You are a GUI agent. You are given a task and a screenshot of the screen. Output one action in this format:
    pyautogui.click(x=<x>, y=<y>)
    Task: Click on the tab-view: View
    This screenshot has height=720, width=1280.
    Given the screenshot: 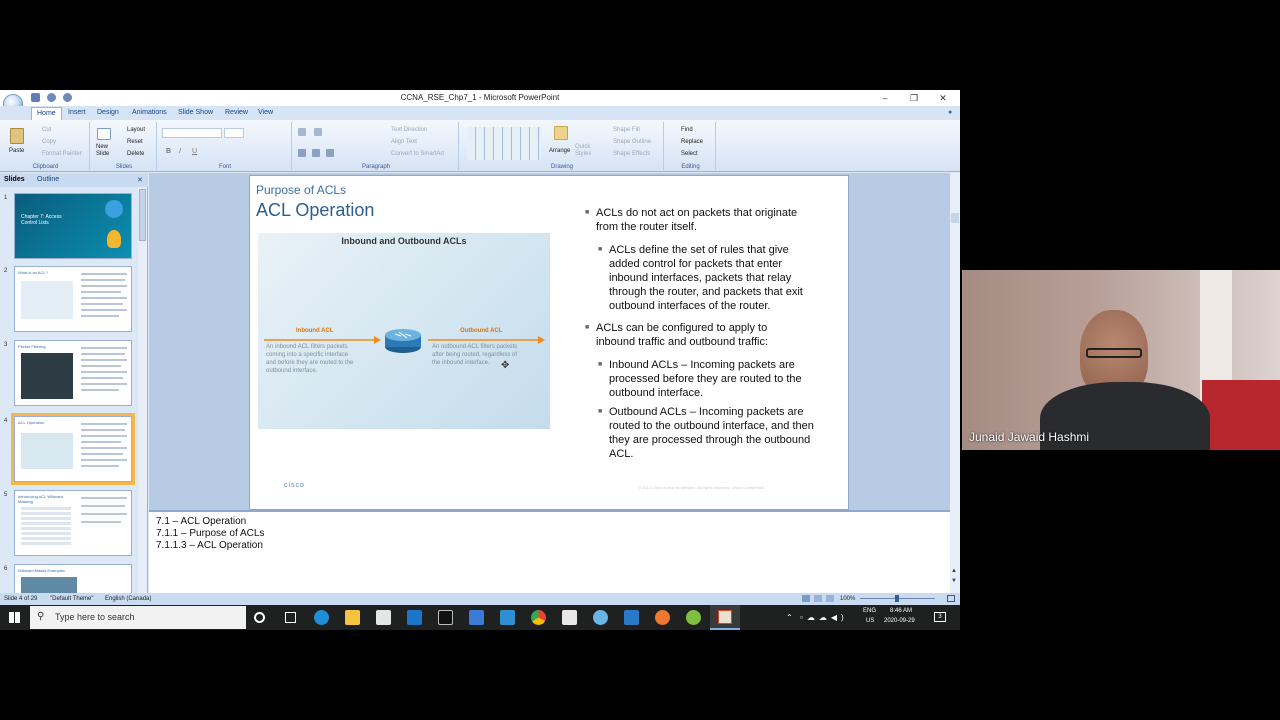 What is the action you would take?
    pyautogui.click(x=265, y=112)
    